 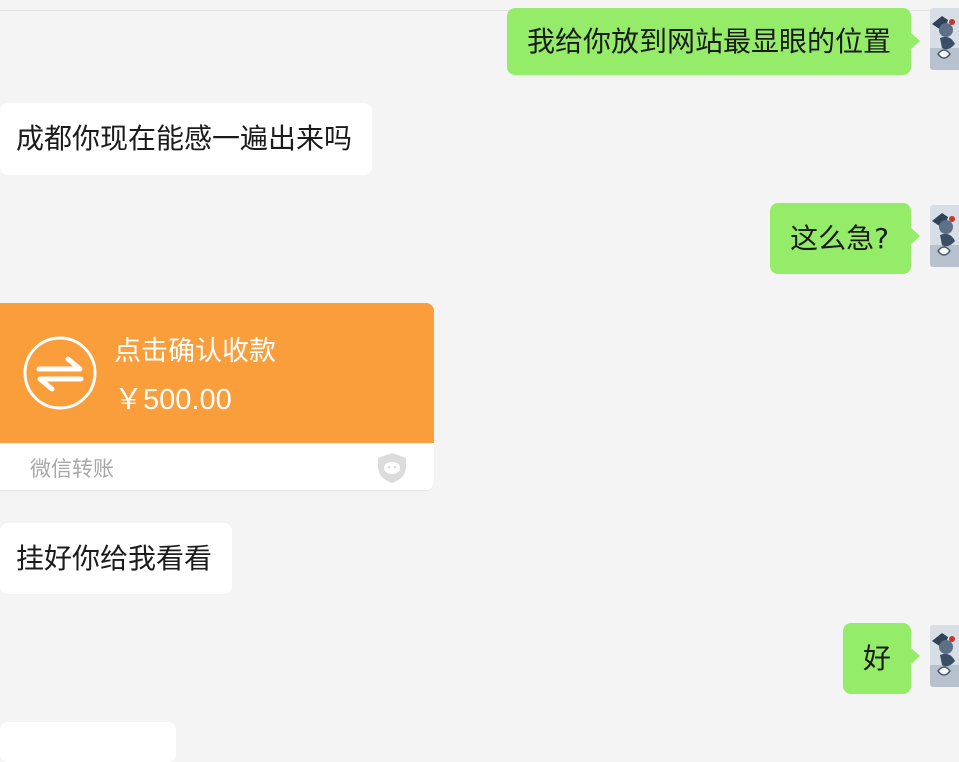 I want to click on transfer-arrows-icon, so click(x=60, y=375).